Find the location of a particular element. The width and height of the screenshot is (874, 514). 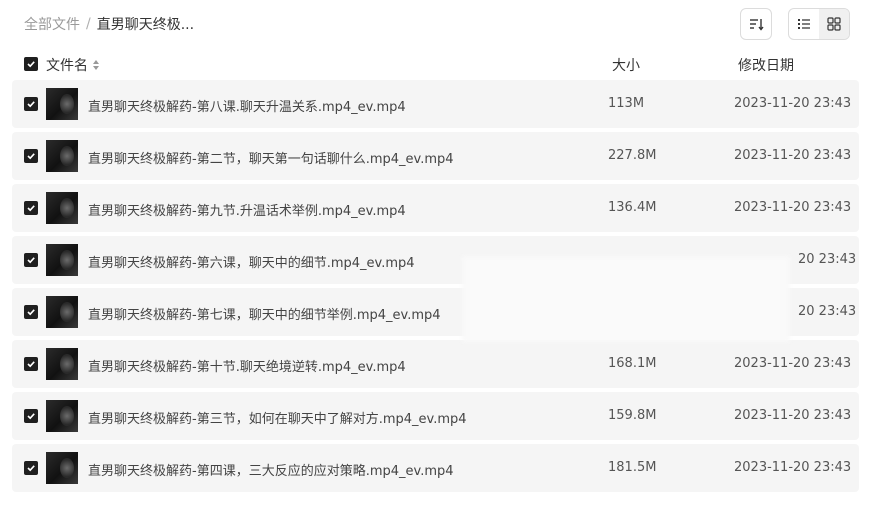

sort-descending-icon is located at coordinates (757, 25).